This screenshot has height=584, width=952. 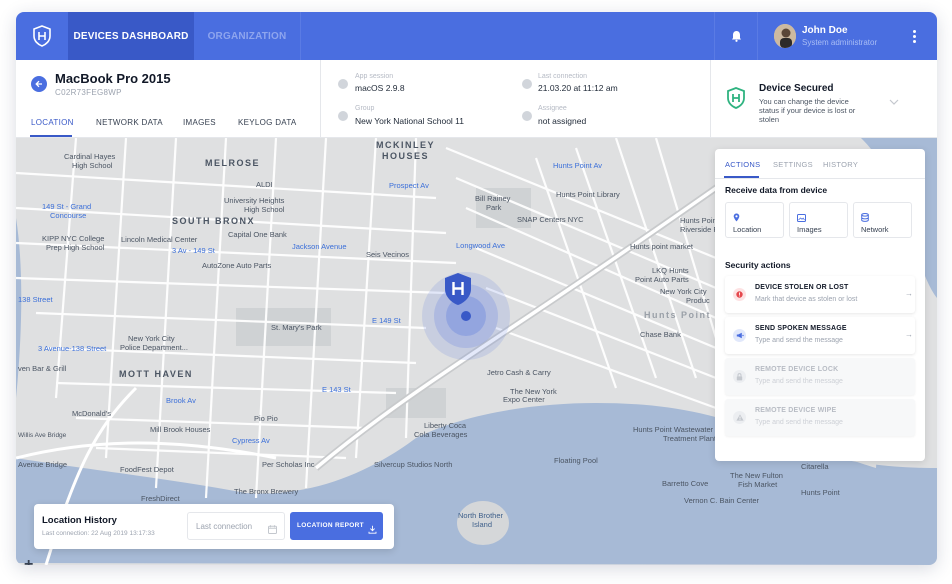 I want to click on map-label: Treatment Plant, so click(x=690, y=438).